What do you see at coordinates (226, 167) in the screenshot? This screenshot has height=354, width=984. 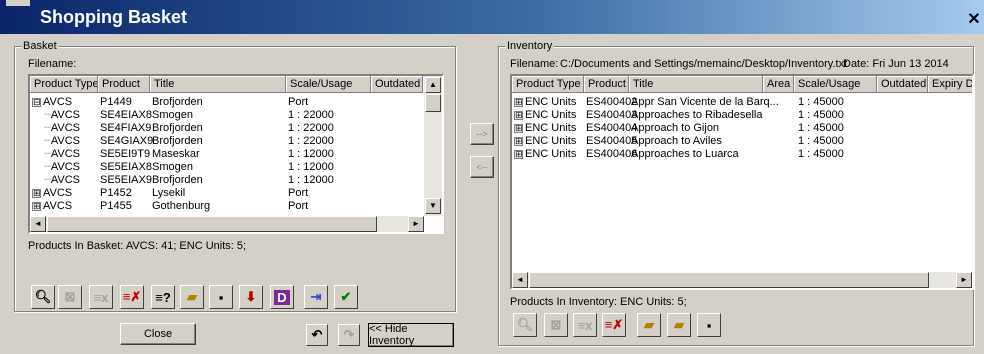 I see `basket-table-row: ┈AVCS SE5EIAX8 Smogen 1 : 12000` at bounding box center [226, 167].